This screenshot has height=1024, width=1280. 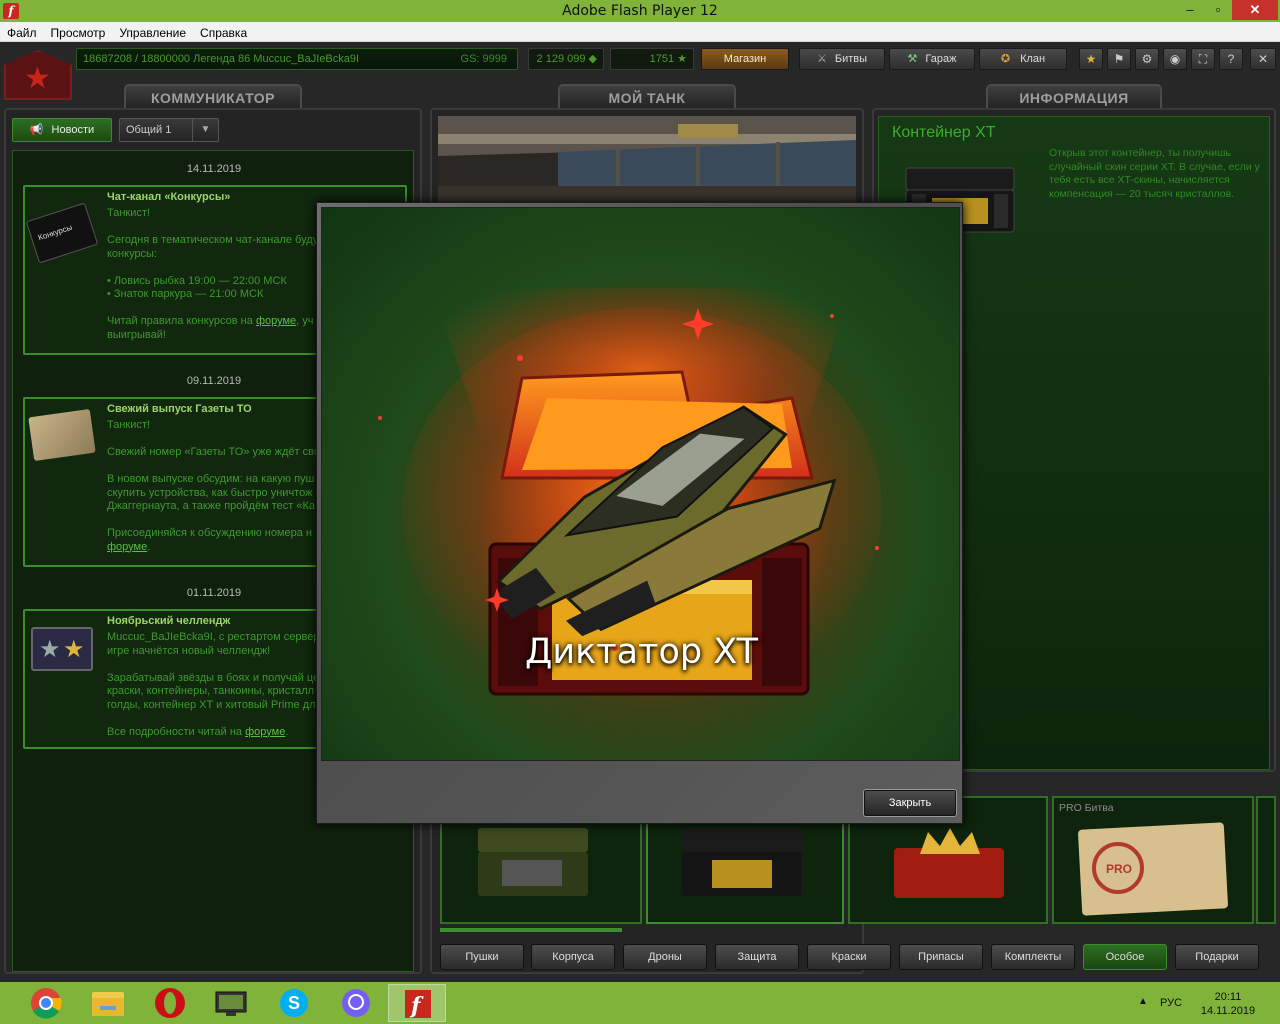 I want to click on tab-information: ИНФОРМАЦИЯ, so click(x=1074, y=97).